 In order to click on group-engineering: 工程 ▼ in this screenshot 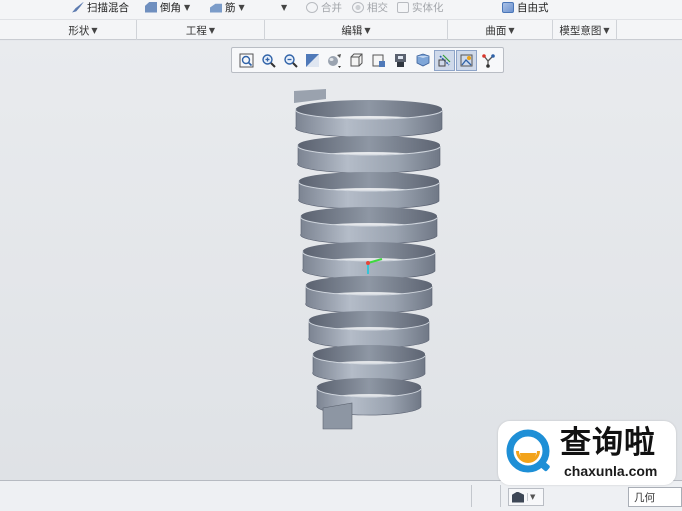, I will do `click(201, 30)`.